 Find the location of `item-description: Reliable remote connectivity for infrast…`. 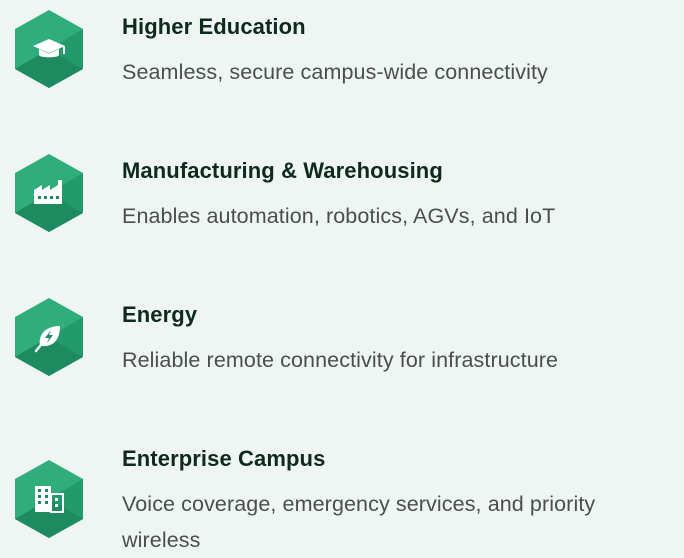

item-description: Reliable remote connectivity for infrast… is located at coordinates (340, 360).